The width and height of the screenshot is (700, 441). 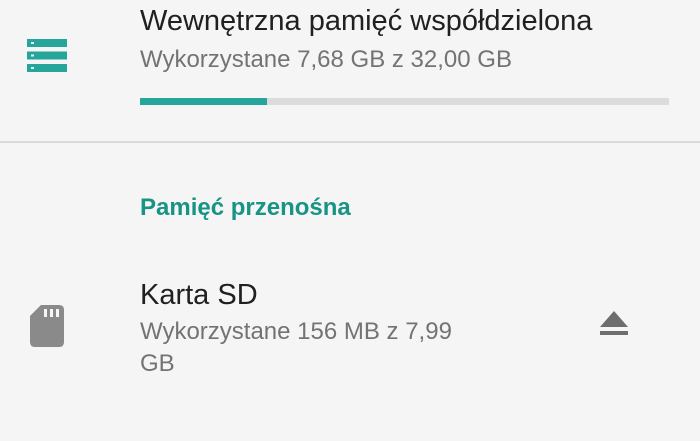 What do you see at coordinates (47, 326) in the screenshot?
I see `sd-card-icon` at bounding box center [47, 326].